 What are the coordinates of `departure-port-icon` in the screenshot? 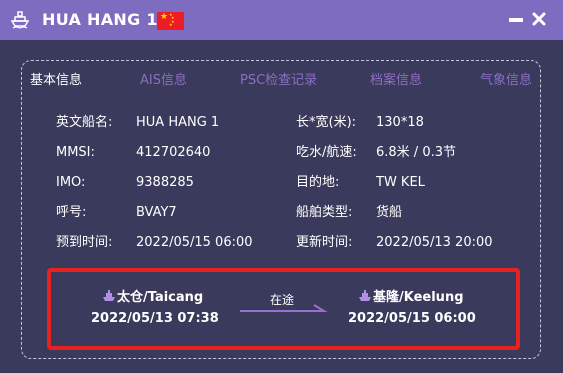 It's located at (109, 295).